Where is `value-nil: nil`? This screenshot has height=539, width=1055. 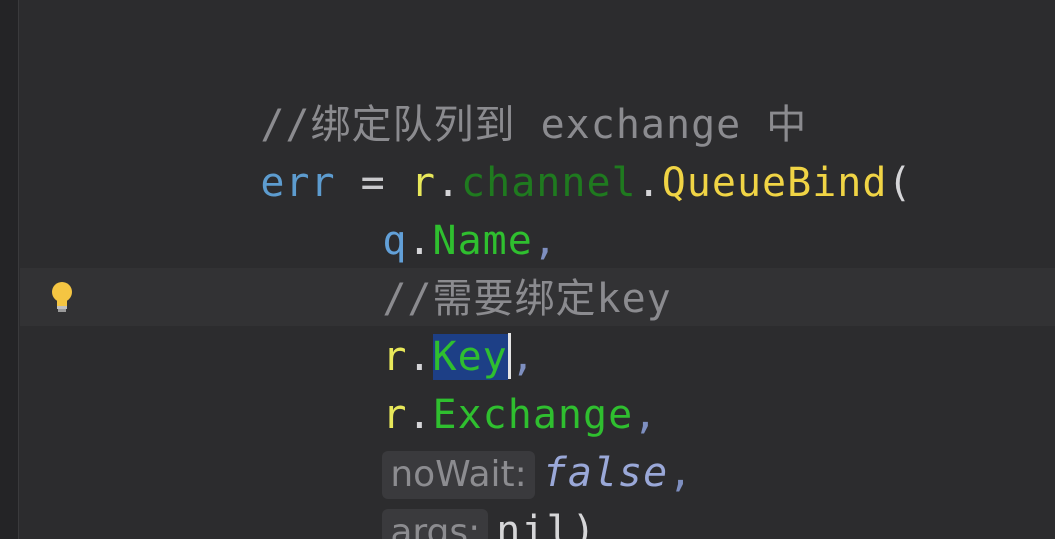 value-nil: nil is located at coordinates (534, 523).